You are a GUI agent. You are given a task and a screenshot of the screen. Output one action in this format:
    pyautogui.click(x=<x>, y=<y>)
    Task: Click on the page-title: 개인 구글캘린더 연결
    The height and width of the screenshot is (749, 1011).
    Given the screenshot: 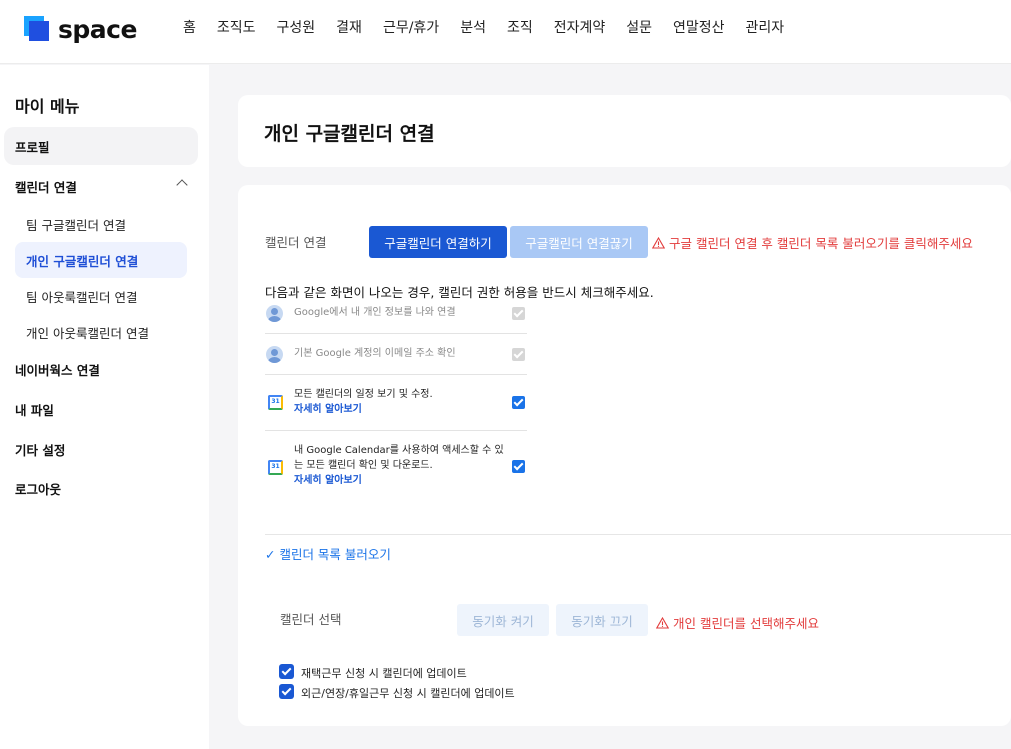 What is the action you would take?
    pyautogui.click(x=349, y=134)
    